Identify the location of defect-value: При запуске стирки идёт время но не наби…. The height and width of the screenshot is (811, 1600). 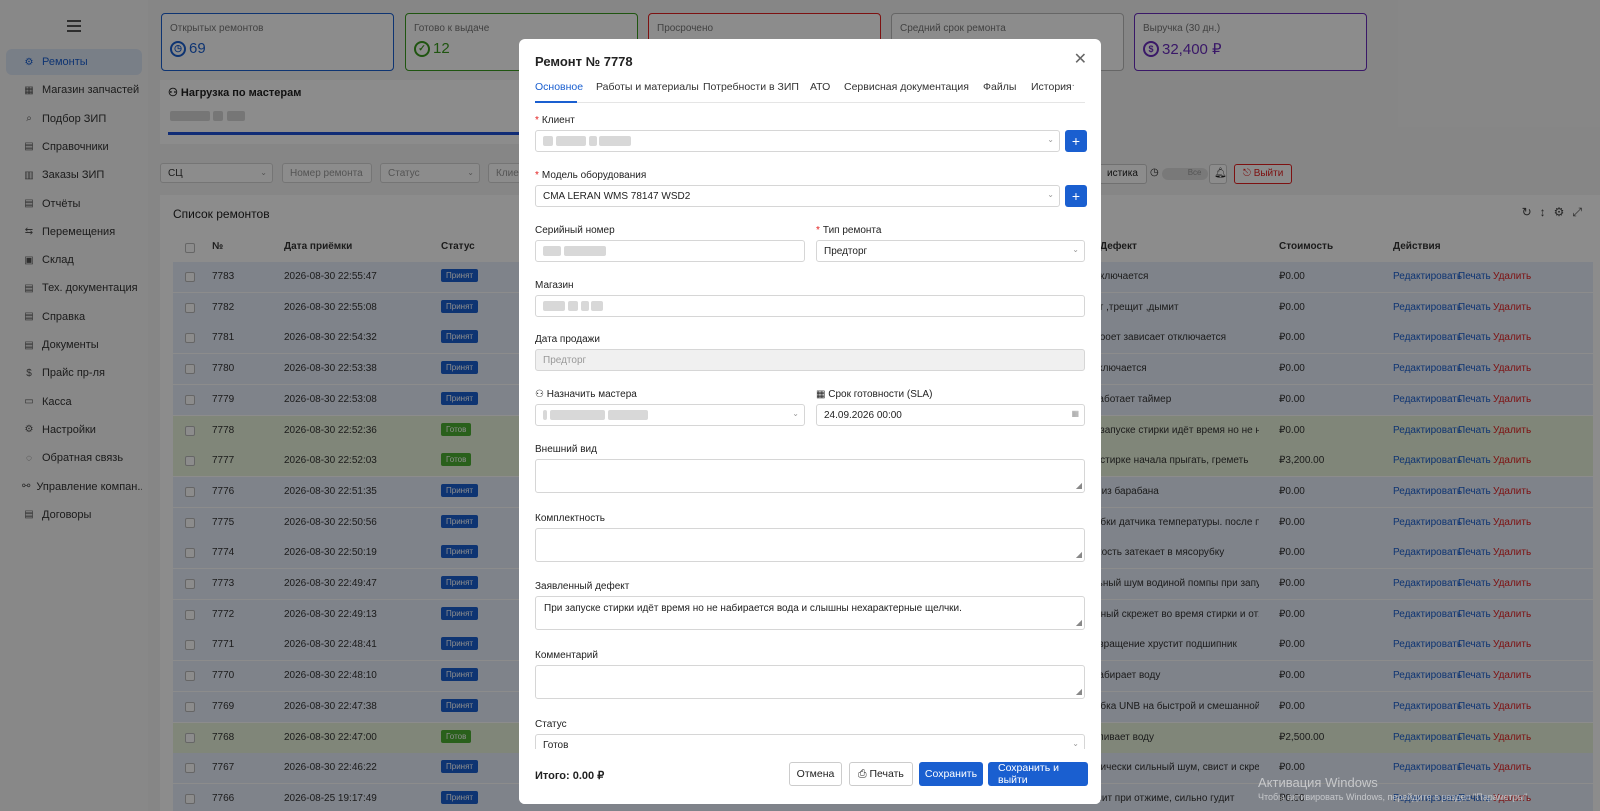
(753, 608).